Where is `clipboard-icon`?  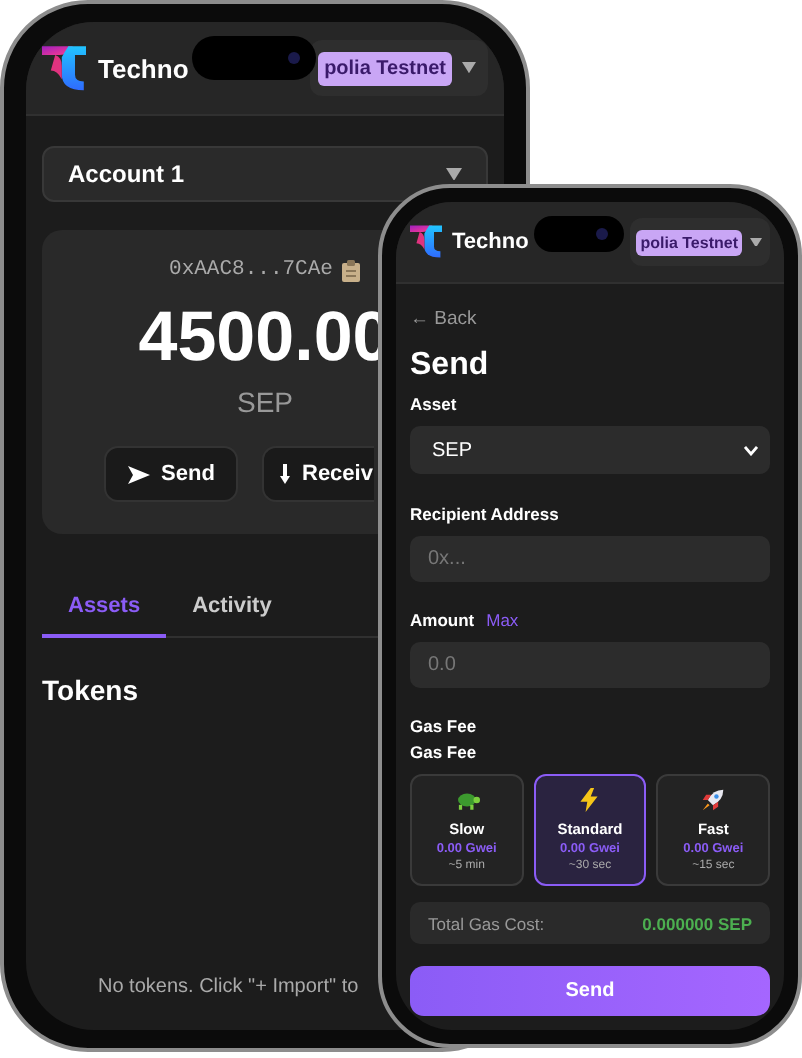 clipboard-icon is located at coordinates (351, 270).